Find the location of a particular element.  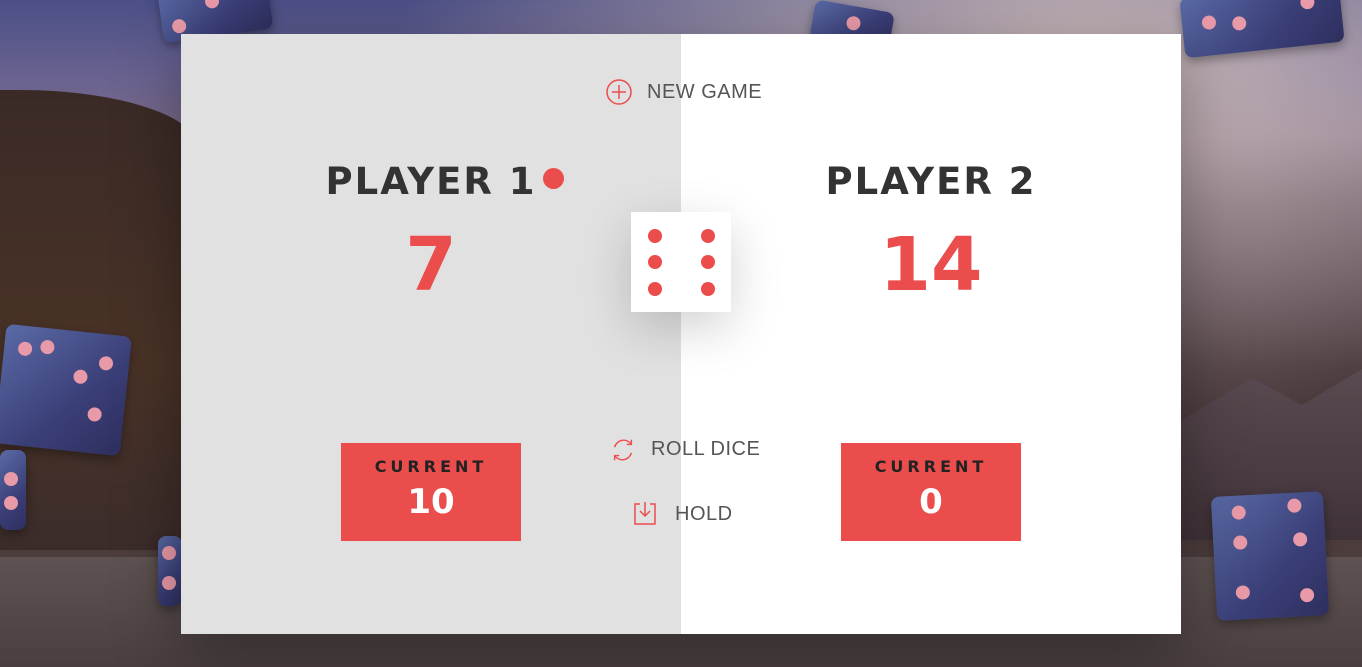

hold-label: HOLD is located at coordinates (704, 513).